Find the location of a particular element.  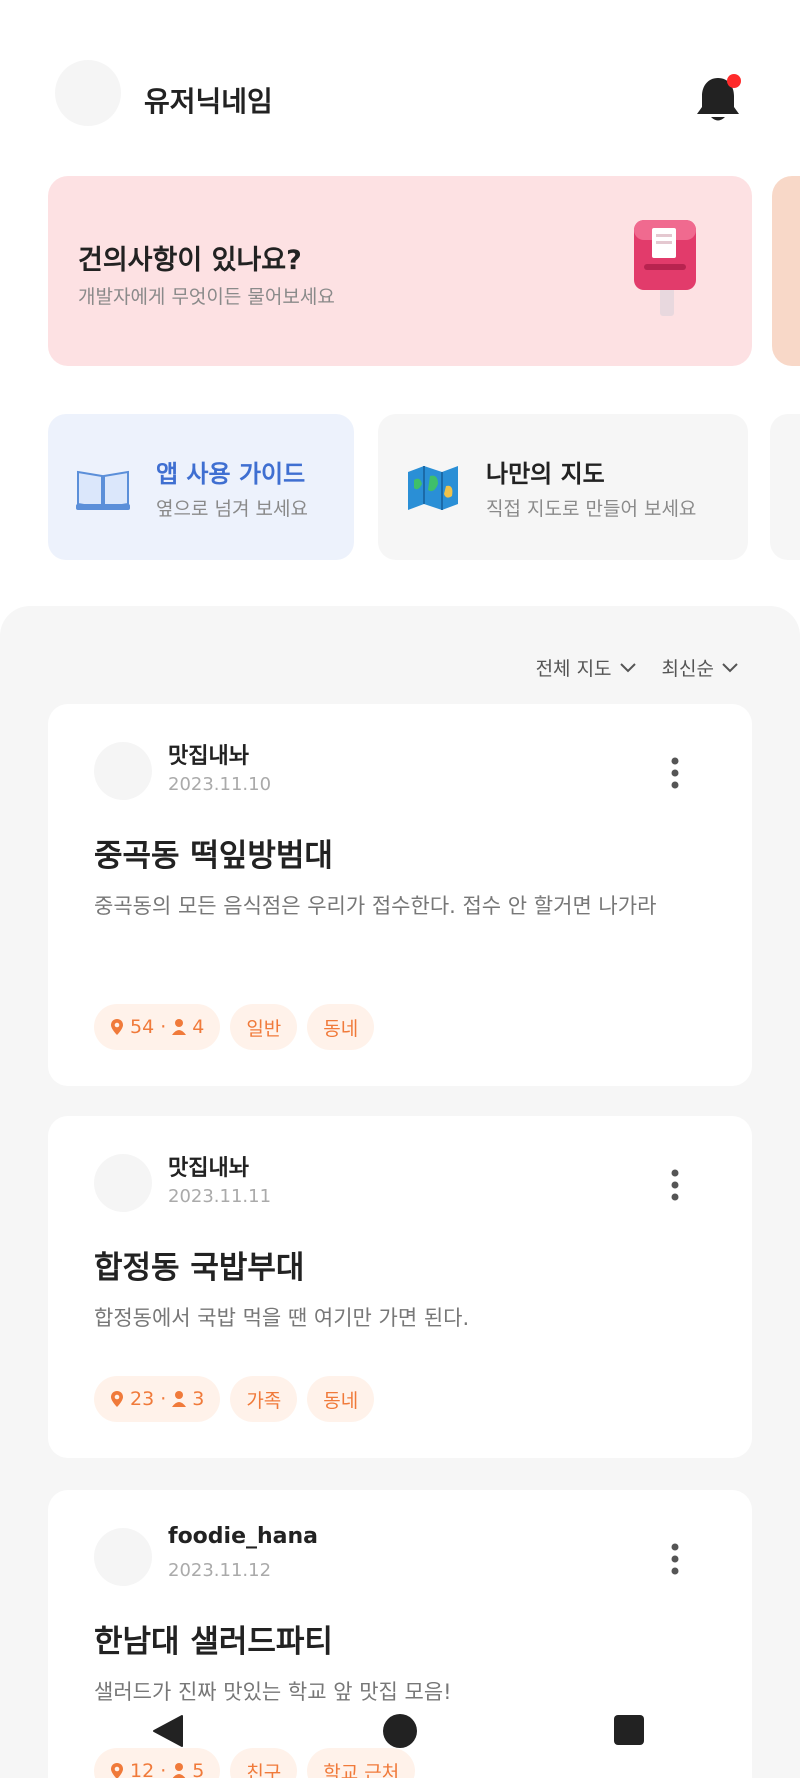

suggestion-banner: 건의사항이 있나요? 개발자에게 무엇이든 물어보세요 is located at coordinates (400, 271).